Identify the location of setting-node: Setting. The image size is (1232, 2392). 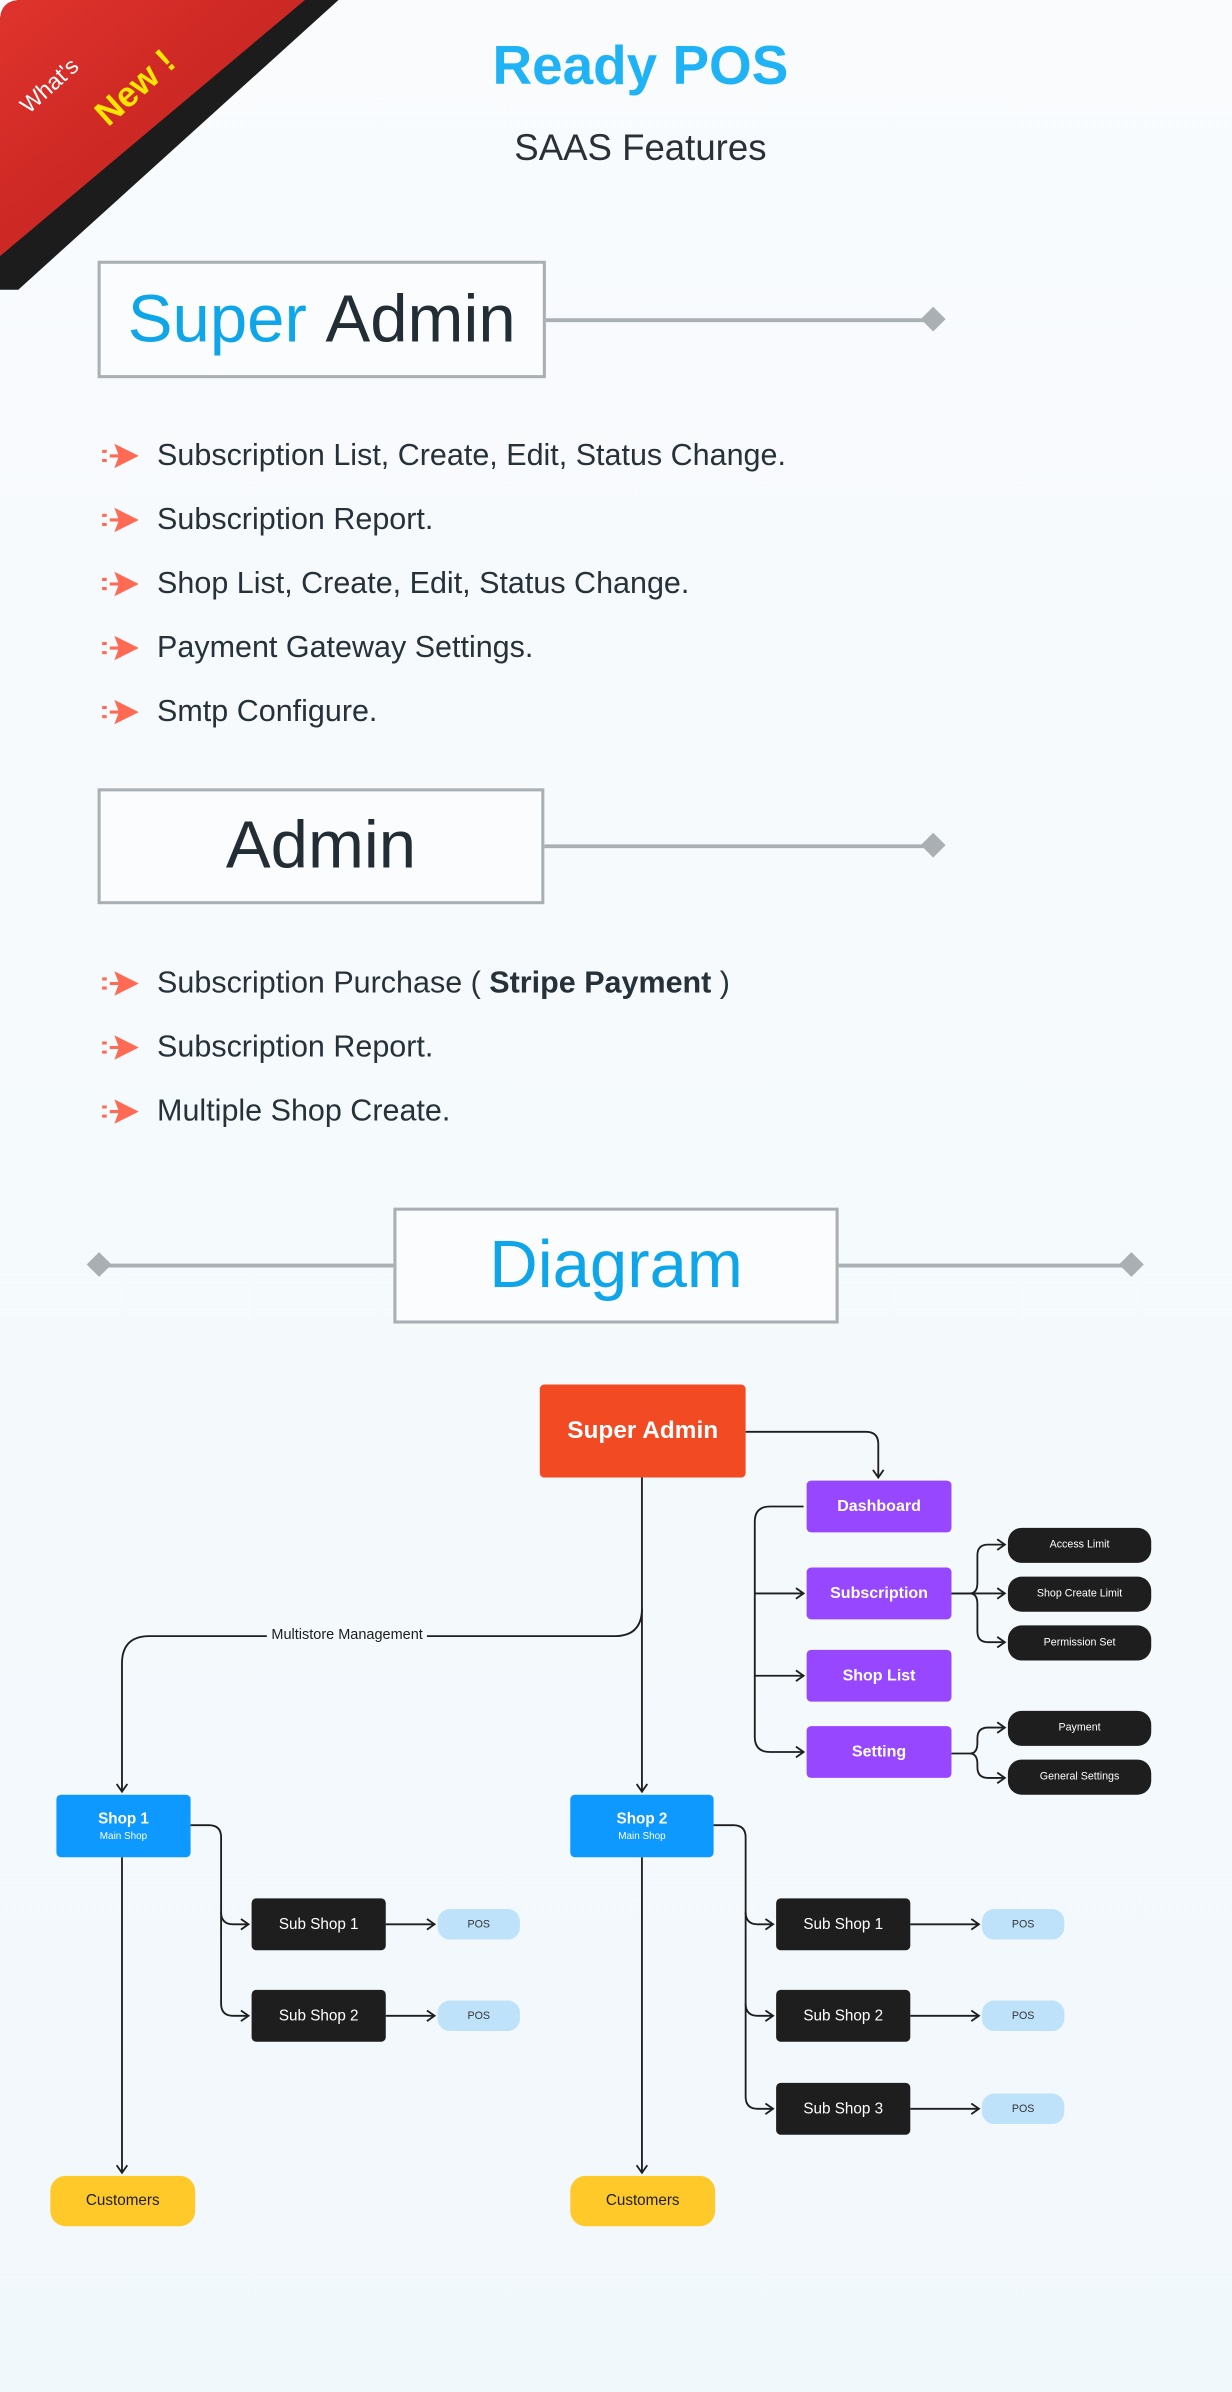
(879, 1752).